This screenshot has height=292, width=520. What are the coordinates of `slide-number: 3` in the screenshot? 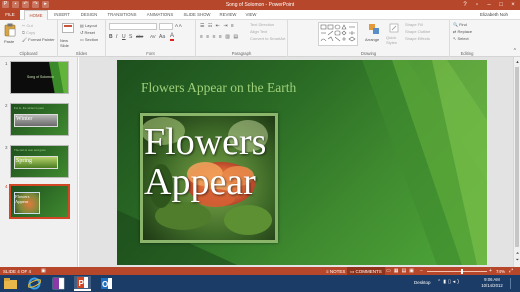 It's located at (6, 147).